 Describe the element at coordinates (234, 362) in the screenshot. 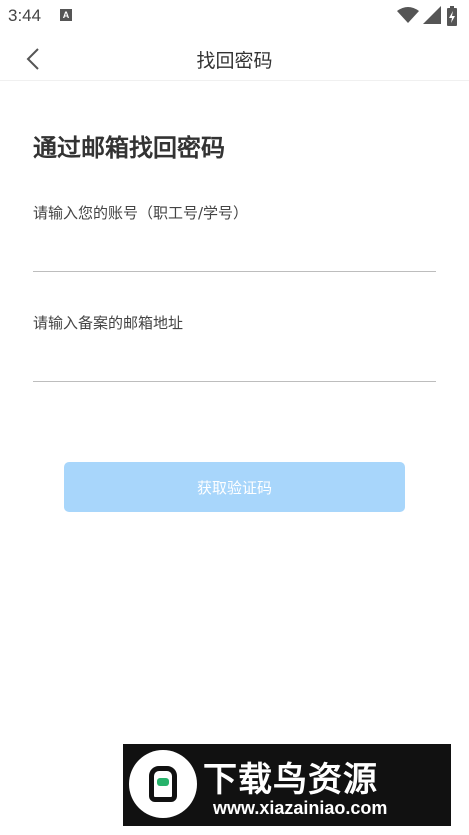

I see `email-input` at that location.